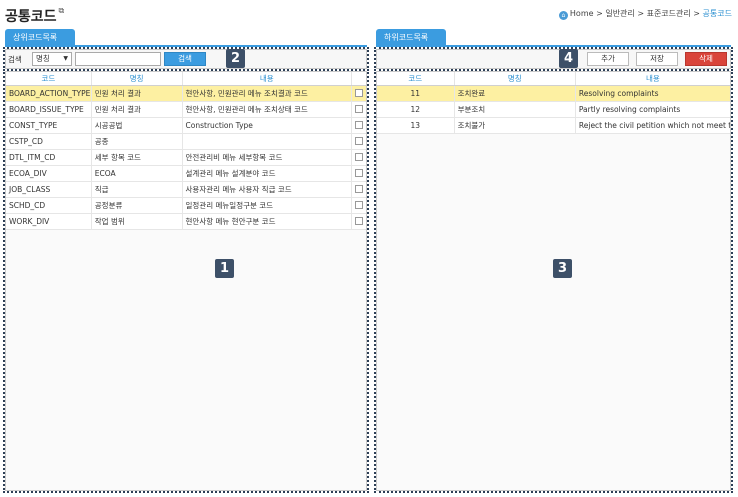 The image size is (738, 497). I want to click on breadcrumb-current: 공통코드, so click(717, 13).